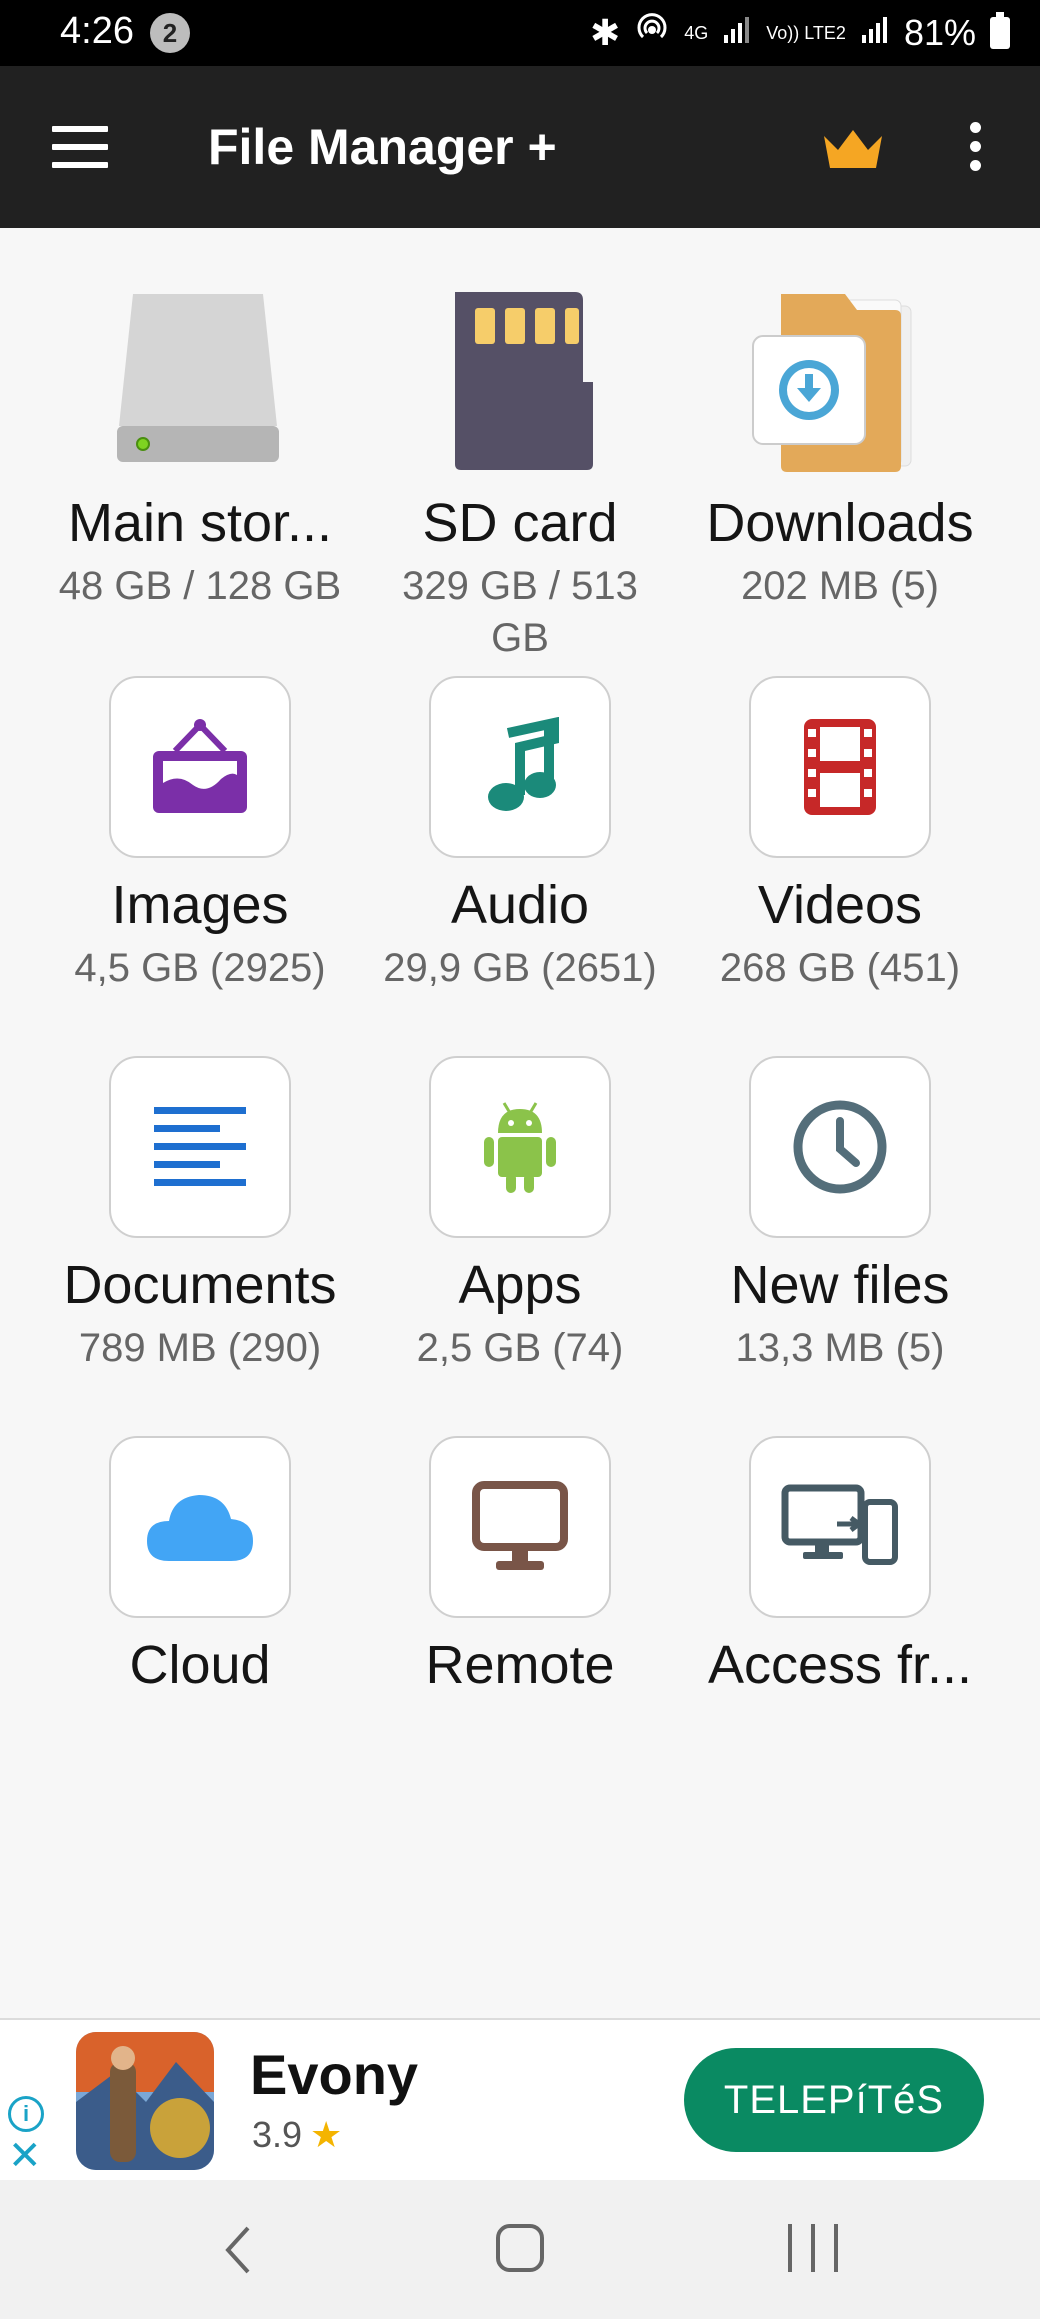  I want to click on tile-label: New files, so click(840, 1285).